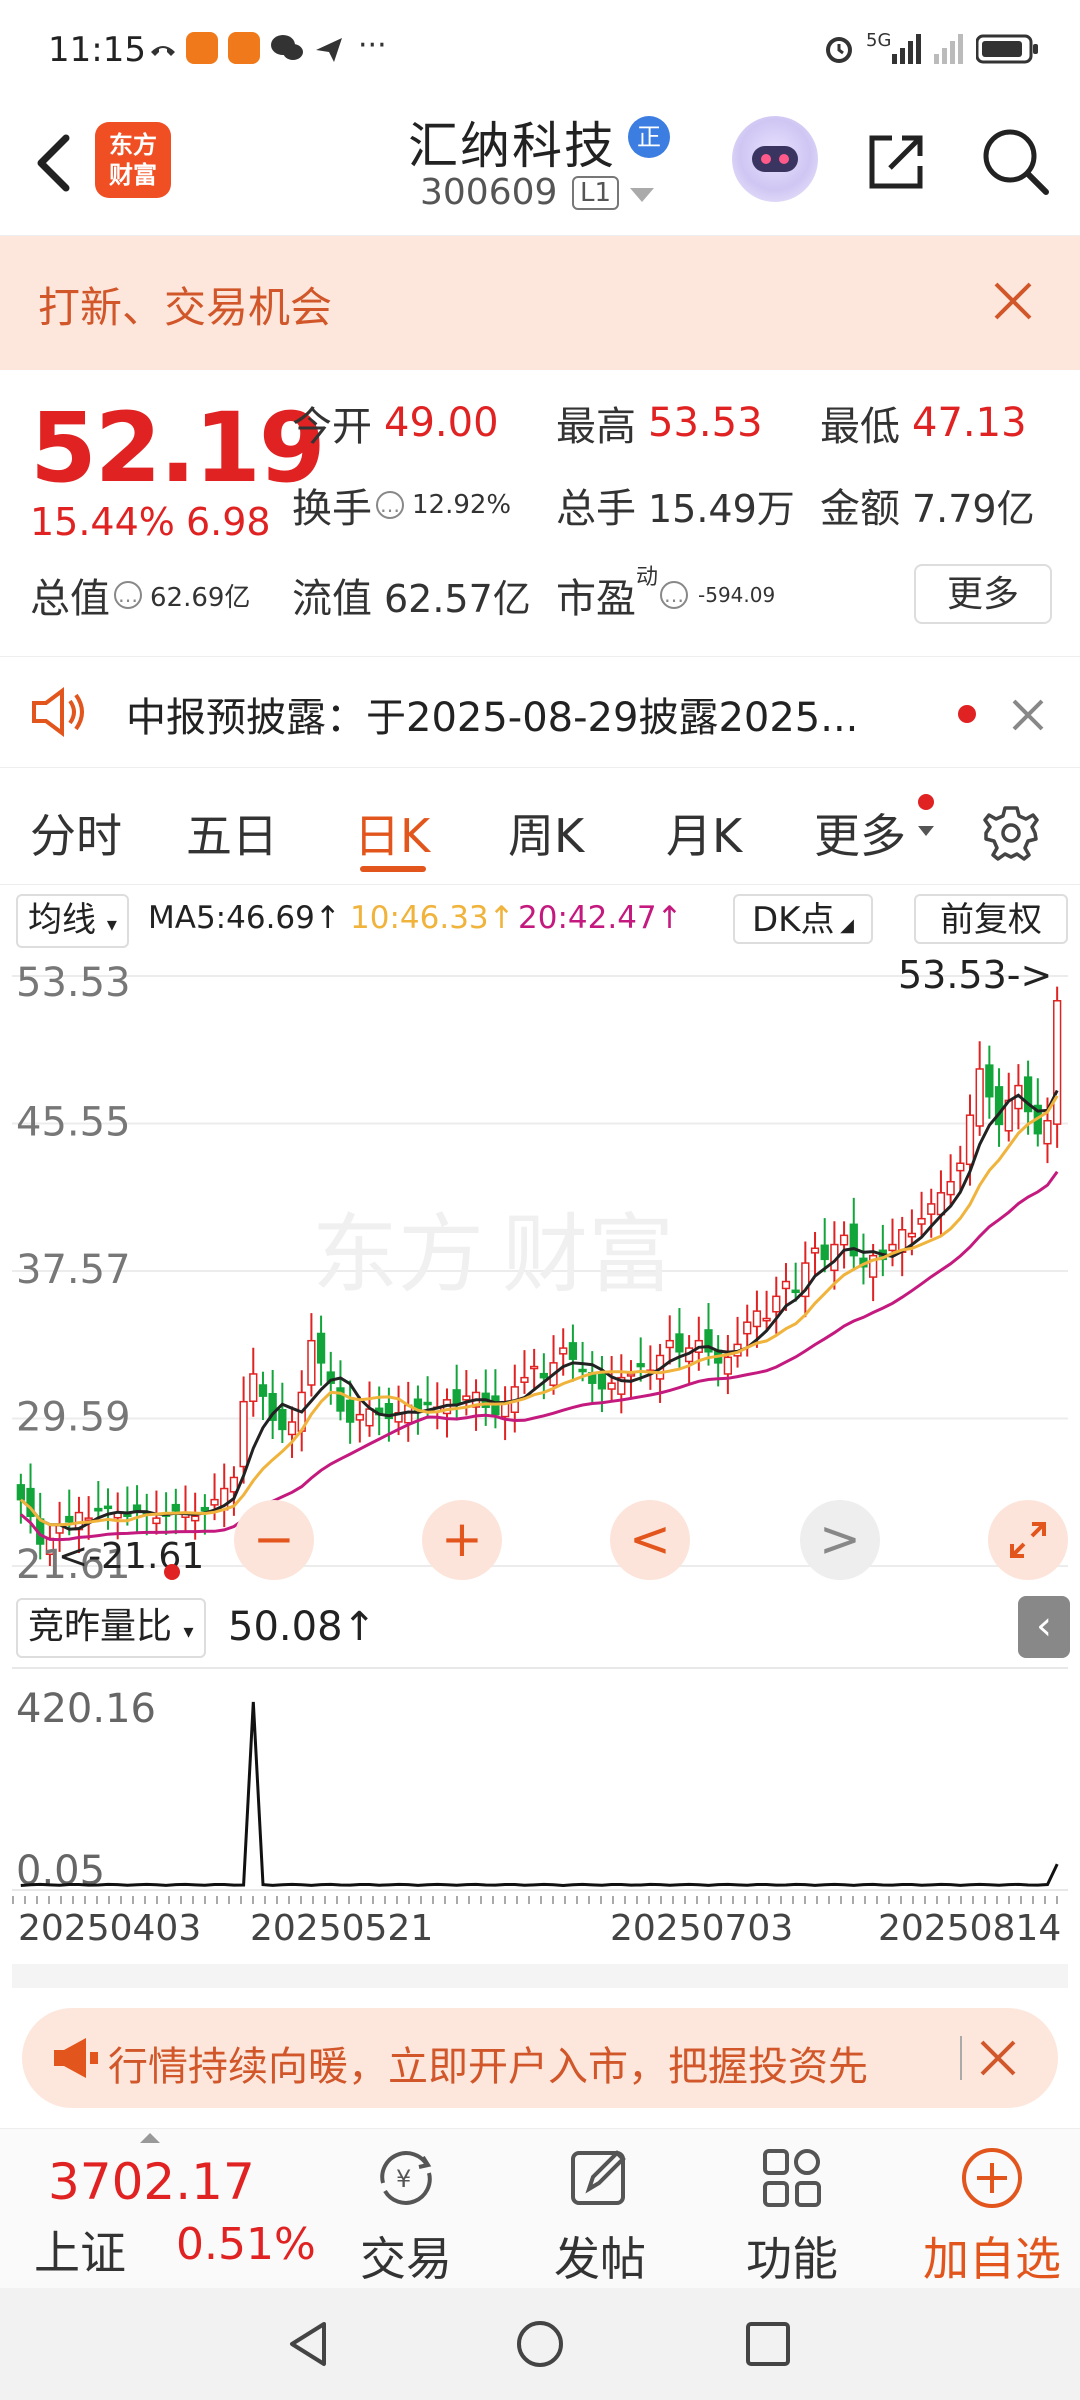 This screenshot has height=2400, width=1080. I want to click on date-label: 20250703, so click(702, 1928).